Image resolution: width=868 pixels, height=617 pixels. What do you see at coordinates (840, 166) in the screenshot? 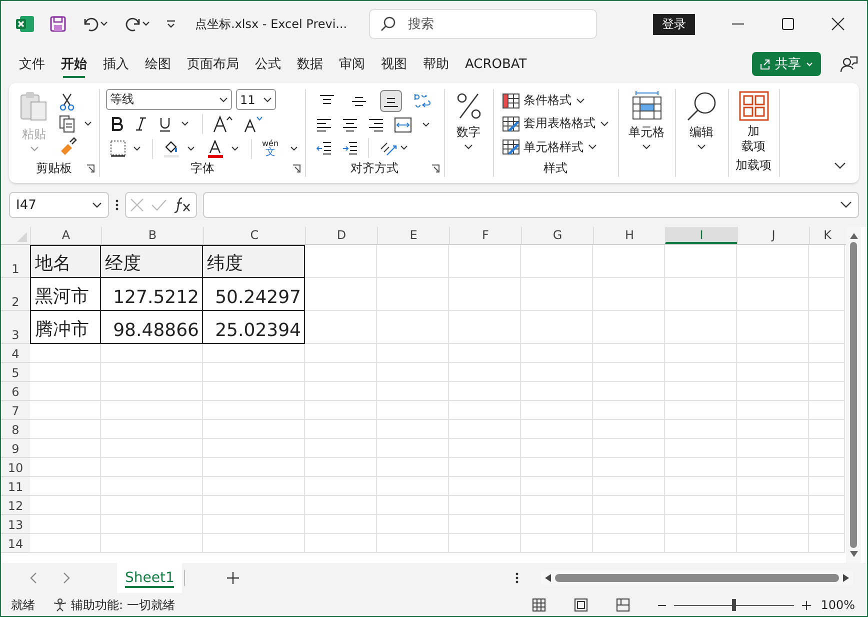
I see `collapse-ribbon-icon` at bounding box center [840, 166].